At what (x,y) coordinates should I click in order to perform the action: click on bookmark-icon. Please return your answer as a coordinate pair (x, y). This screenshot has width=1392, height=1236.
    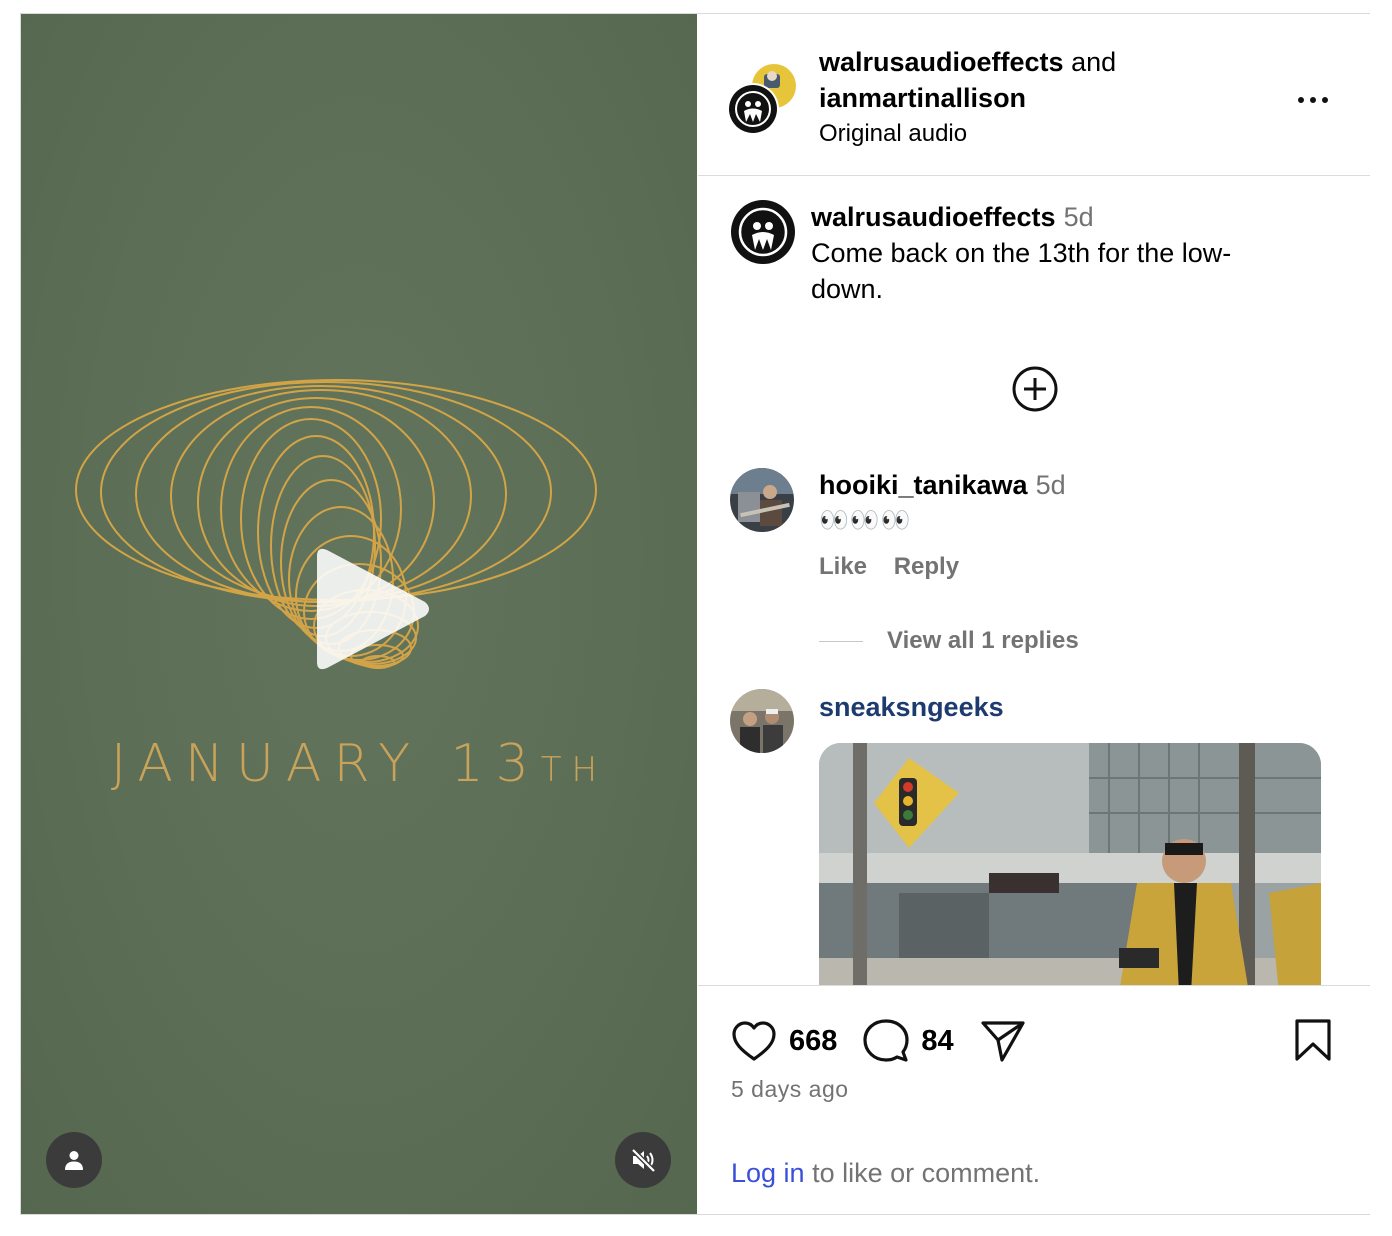
    Looking at the image, I should click on (1313, 1040).